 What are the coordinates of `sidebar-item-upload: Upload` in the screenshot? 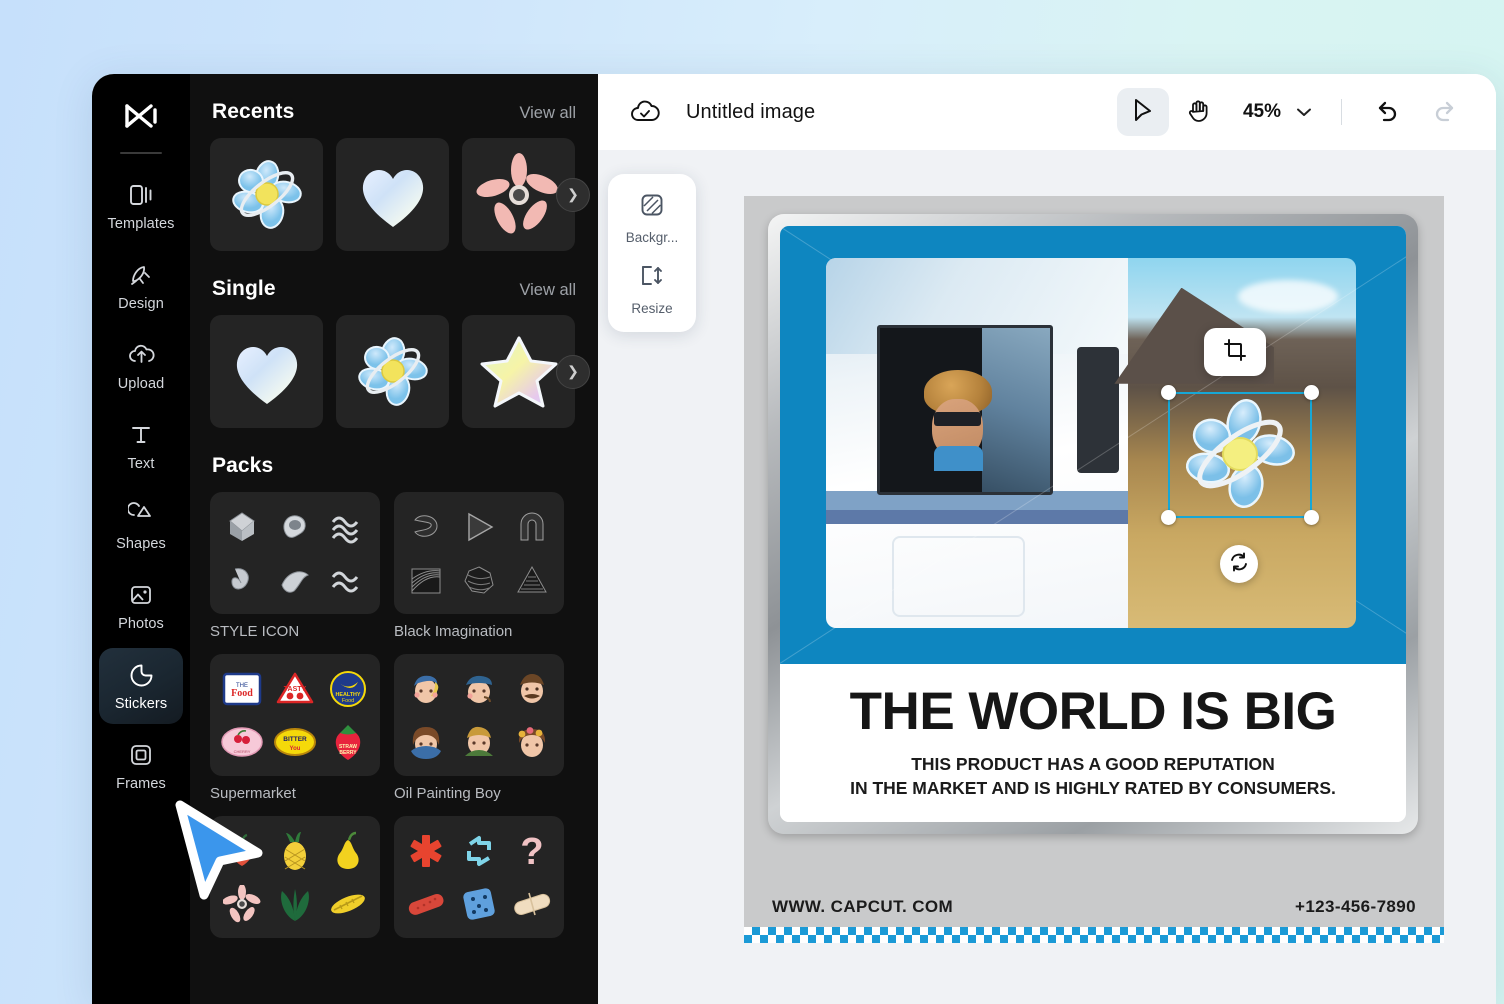 It's located at (141, 366).